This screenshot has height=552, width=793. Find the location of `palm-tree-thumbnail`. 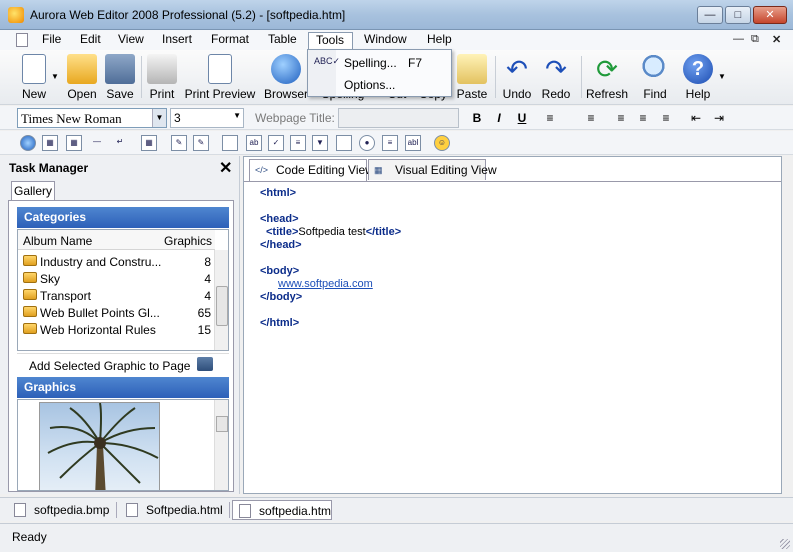

palm-tree-thumbnail is located at coordinates (99, 446).